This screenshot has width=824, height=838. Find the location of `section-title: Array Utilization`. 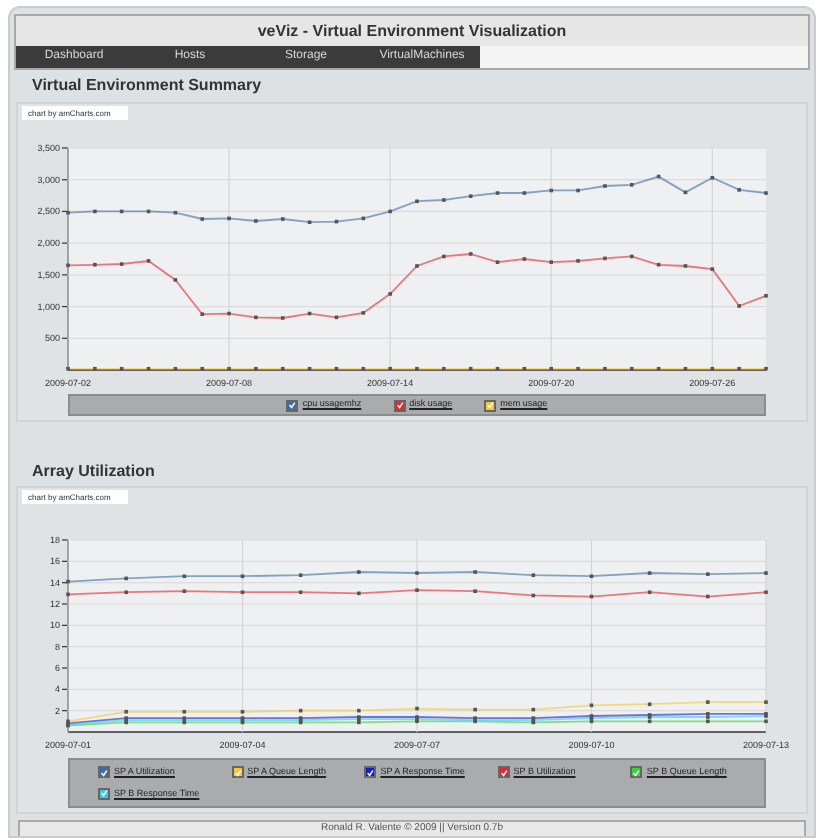

section-title: Array Utilization is located at coordinates (93, 472).